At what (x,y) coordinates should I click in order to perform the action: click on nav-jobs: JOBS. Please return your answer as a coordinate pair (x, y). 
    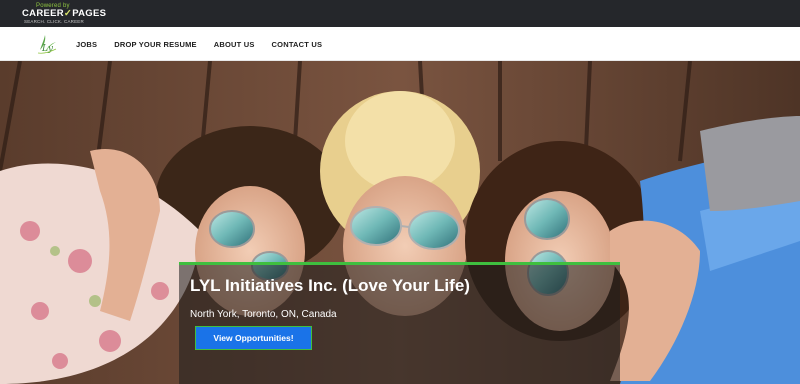
    Looking at the image, I should click on (86, 44).